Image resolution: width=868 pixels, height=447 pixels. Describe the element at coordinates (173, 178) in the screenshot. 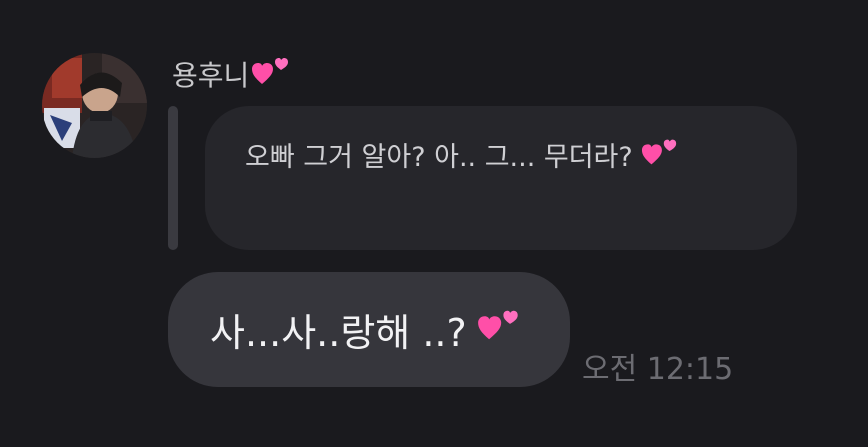

I see `reply-indicator-bar` at that location.